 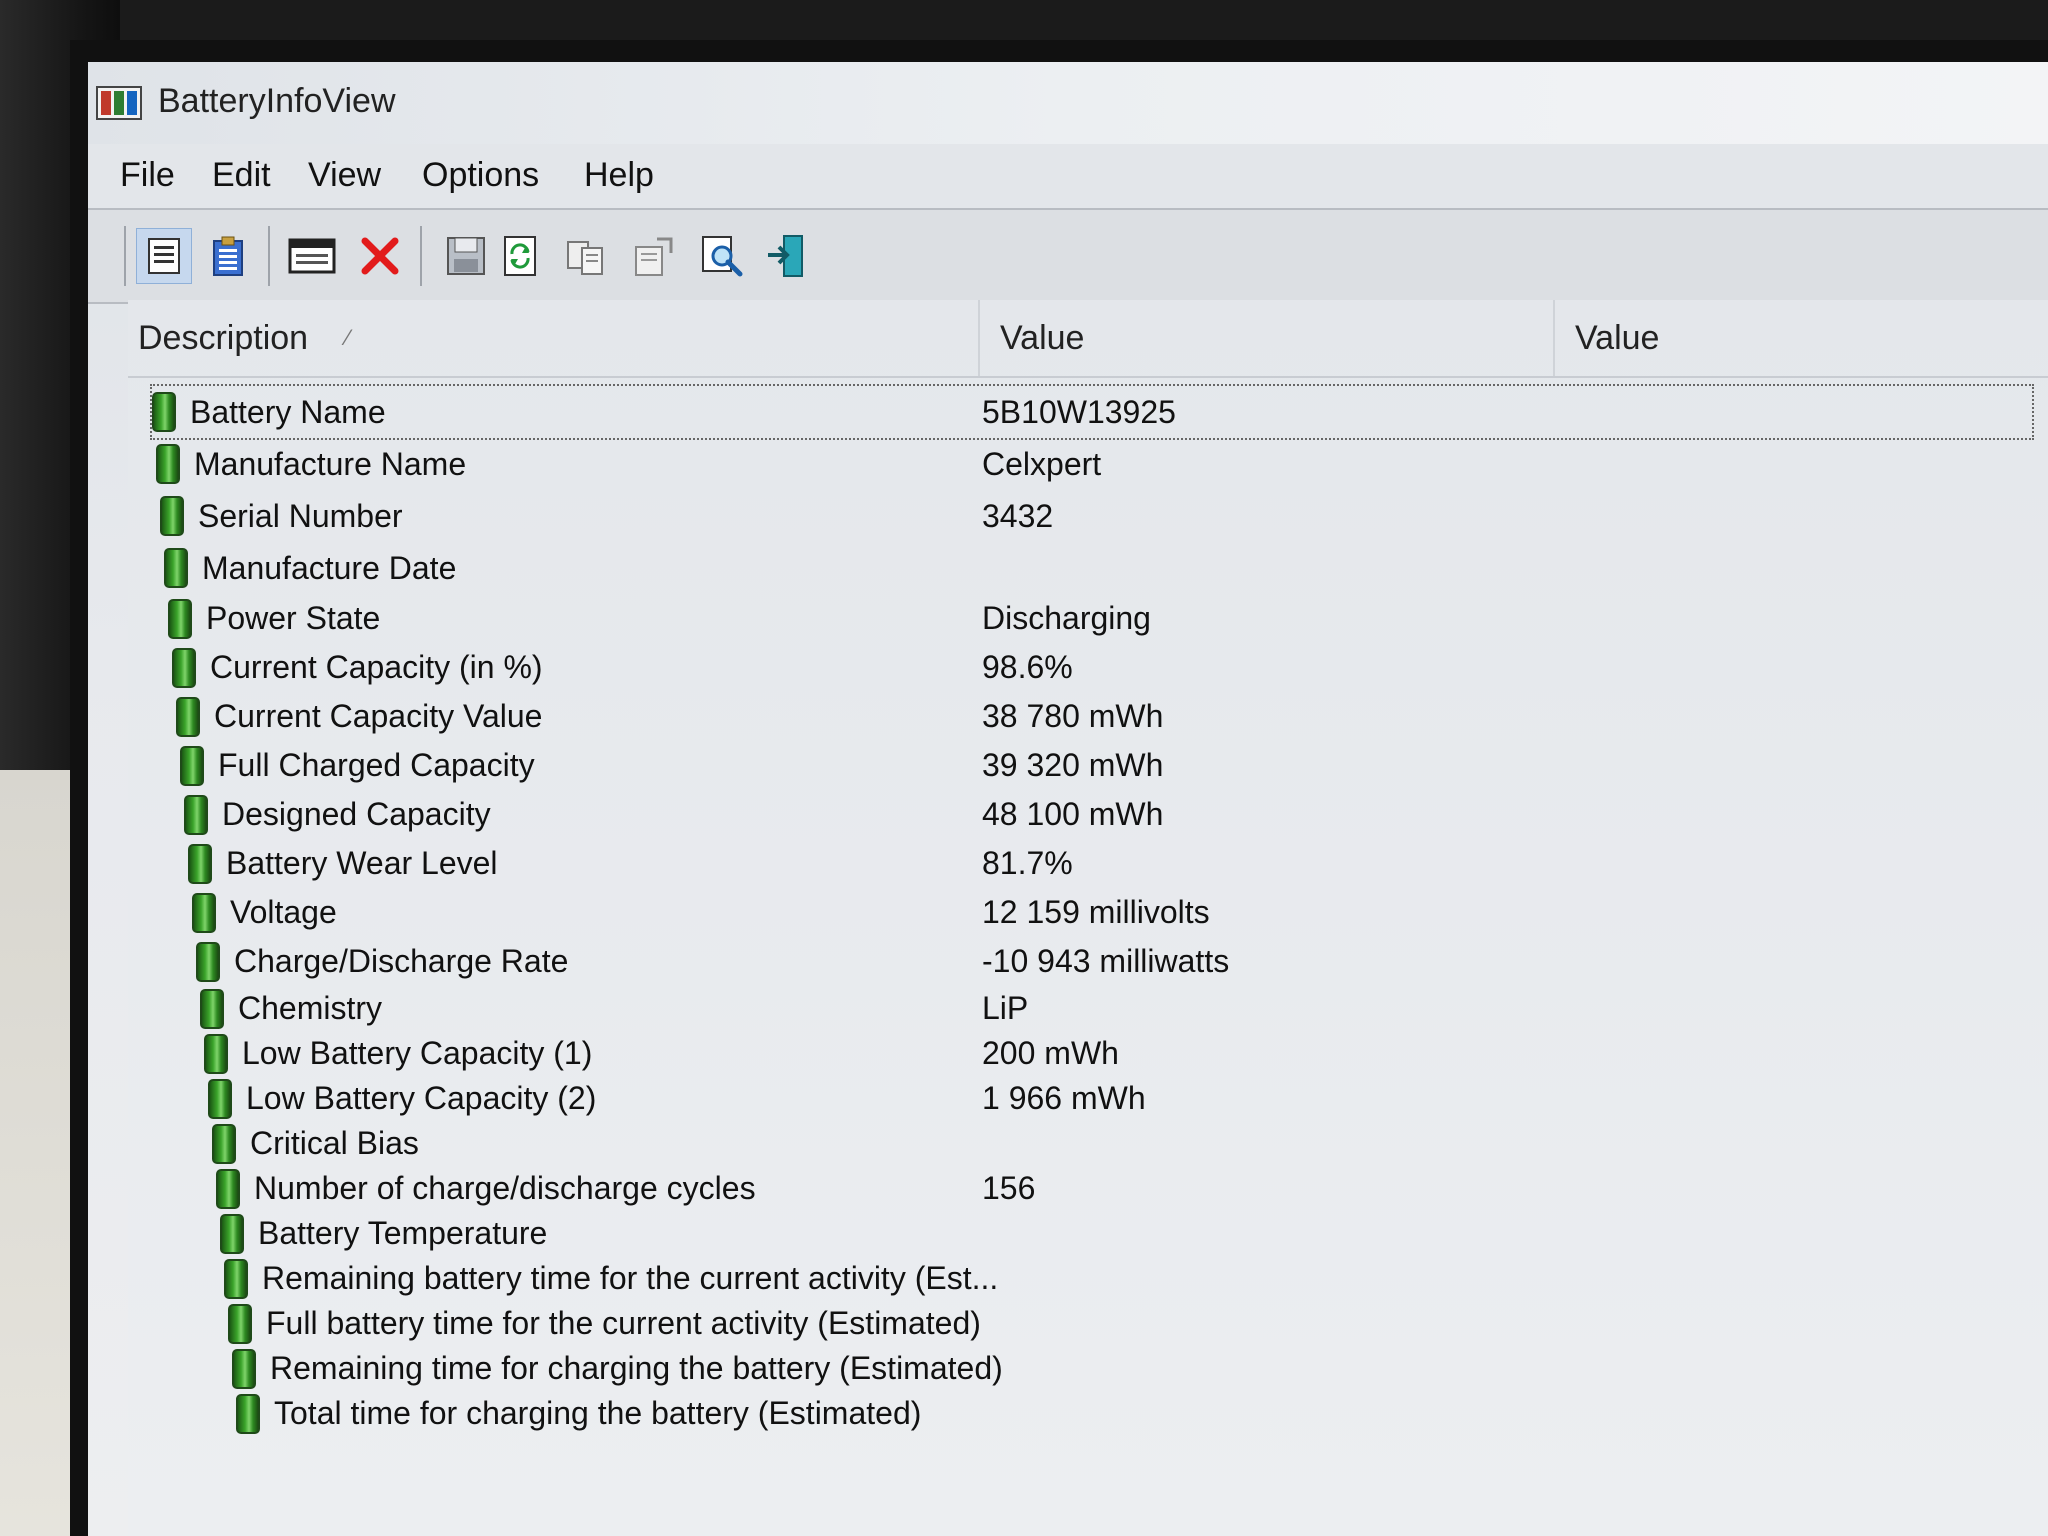 I want to click on menu-file: File, so click(x=147, y=175).